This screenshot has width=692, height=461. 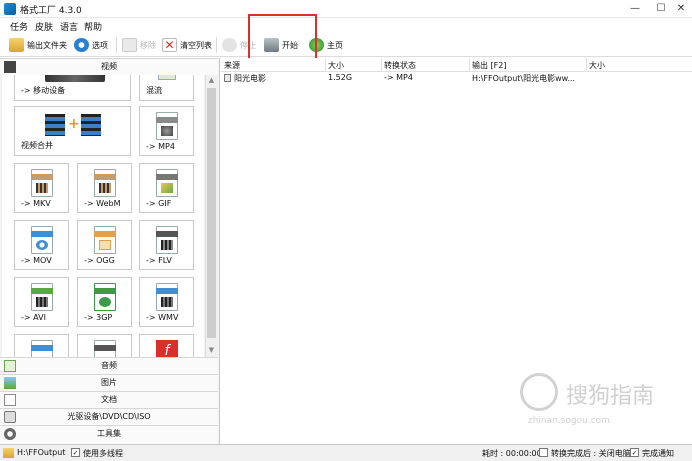 I want to click on tile-wmv: -> WMV, so click(x=166, y=302).